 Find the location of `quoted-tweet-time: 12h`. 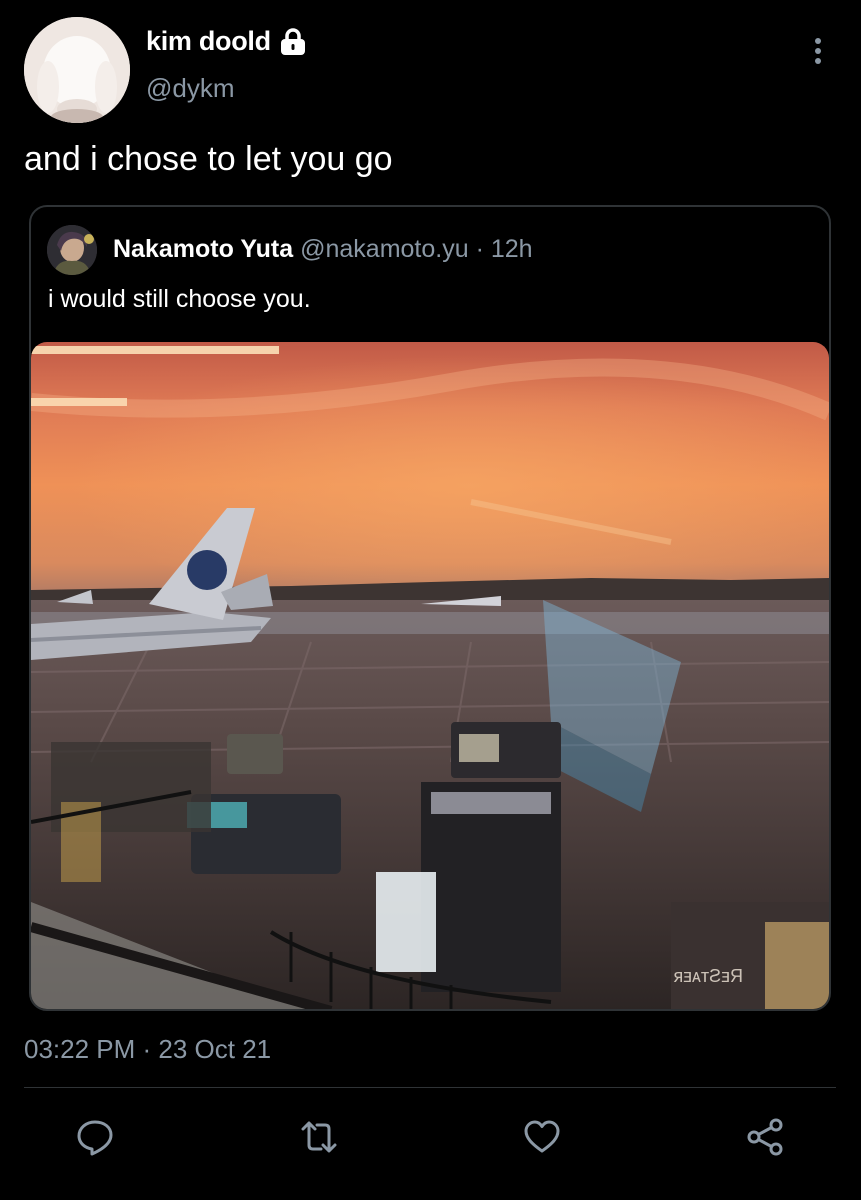

quoted-tweet-time: 12h is located at coordinates (512, 249).